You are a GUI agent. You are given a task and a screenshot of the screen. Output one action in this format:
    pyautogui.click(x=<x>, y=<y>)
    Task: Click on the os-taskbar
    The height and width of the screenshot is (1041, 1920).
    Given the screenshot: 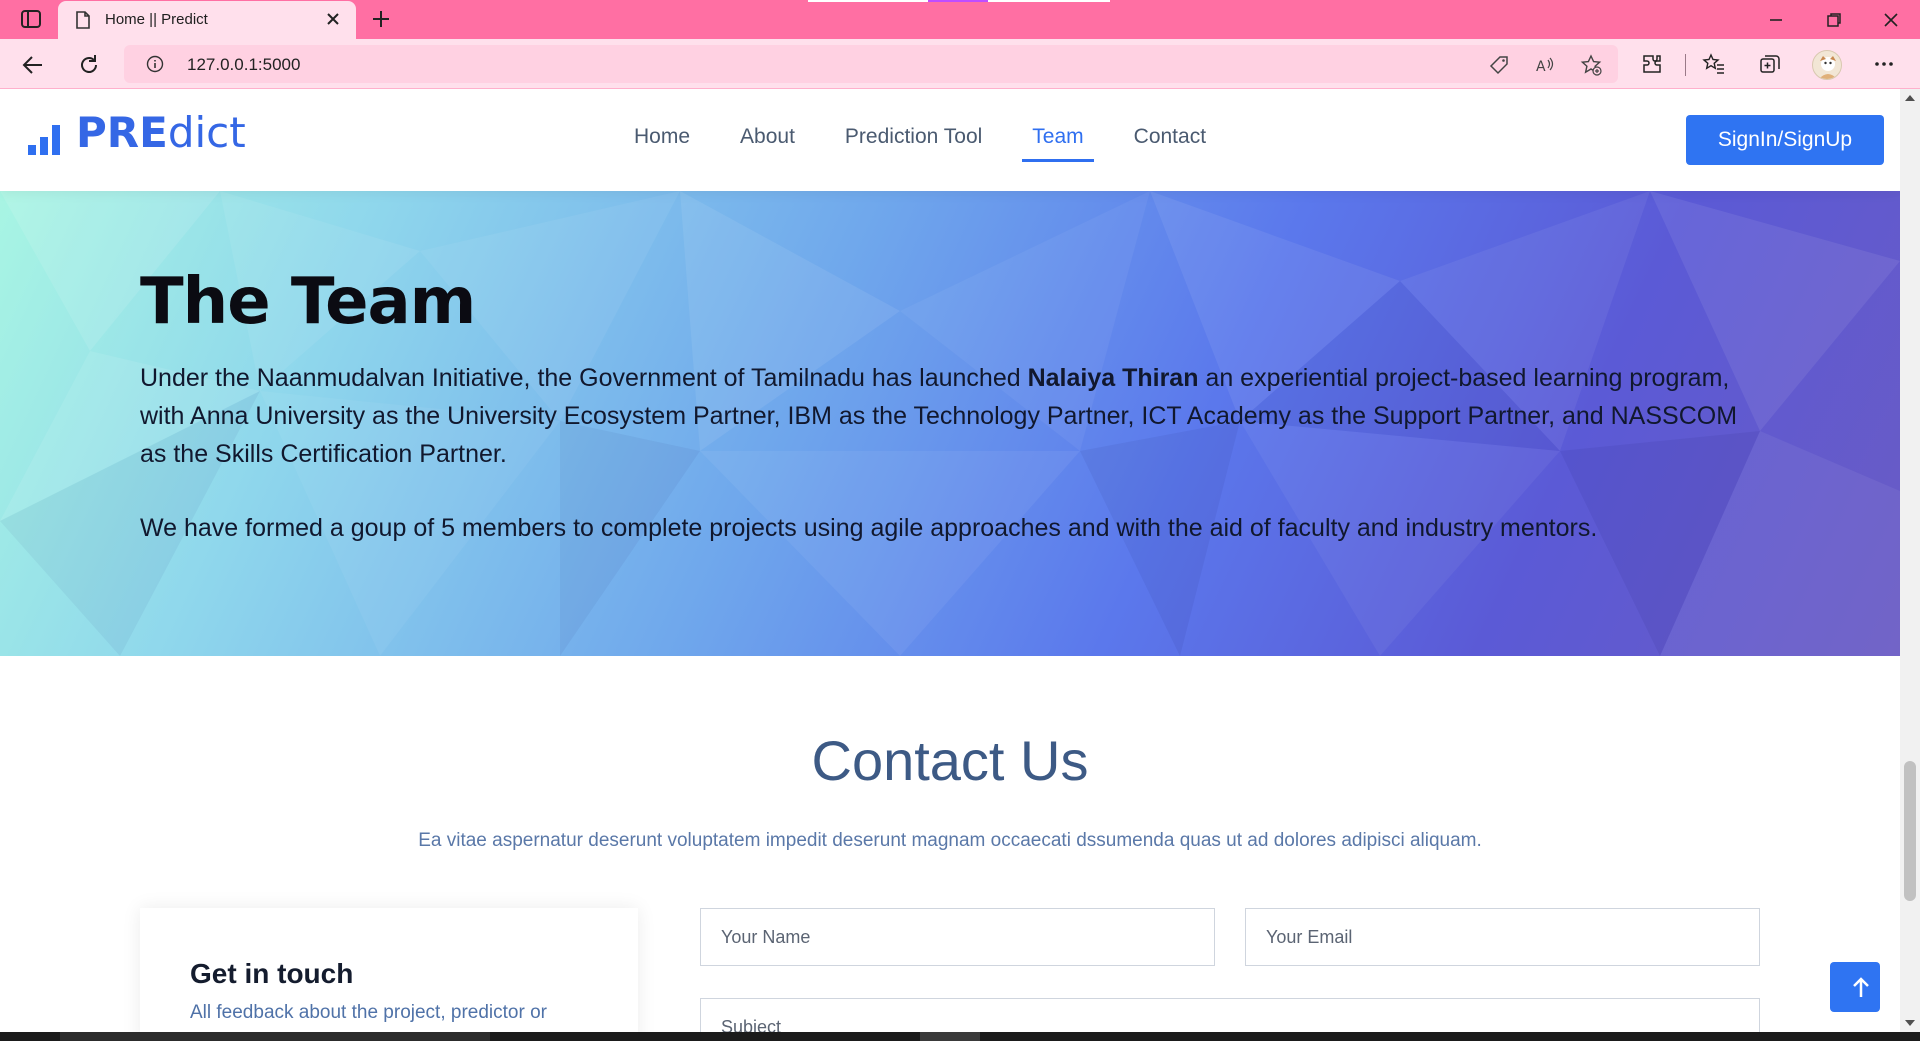 What is the action you would take?
    pyautogui.click(x=960, y=1036)
    